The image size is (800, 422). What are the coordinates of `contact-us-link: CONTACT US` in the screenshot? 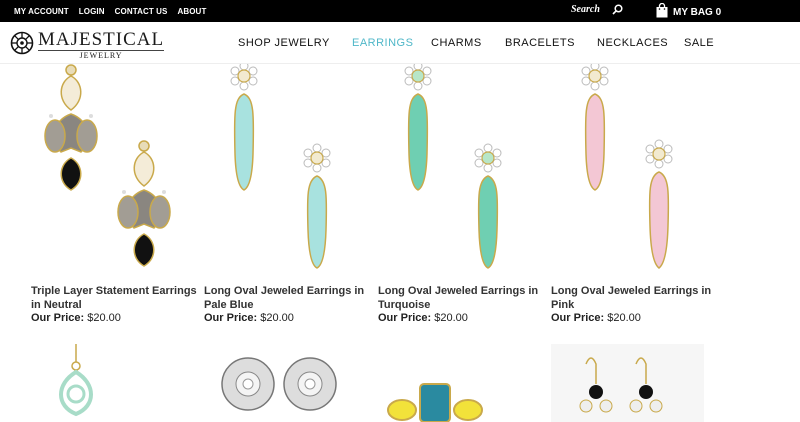 It's located at (141, 11).